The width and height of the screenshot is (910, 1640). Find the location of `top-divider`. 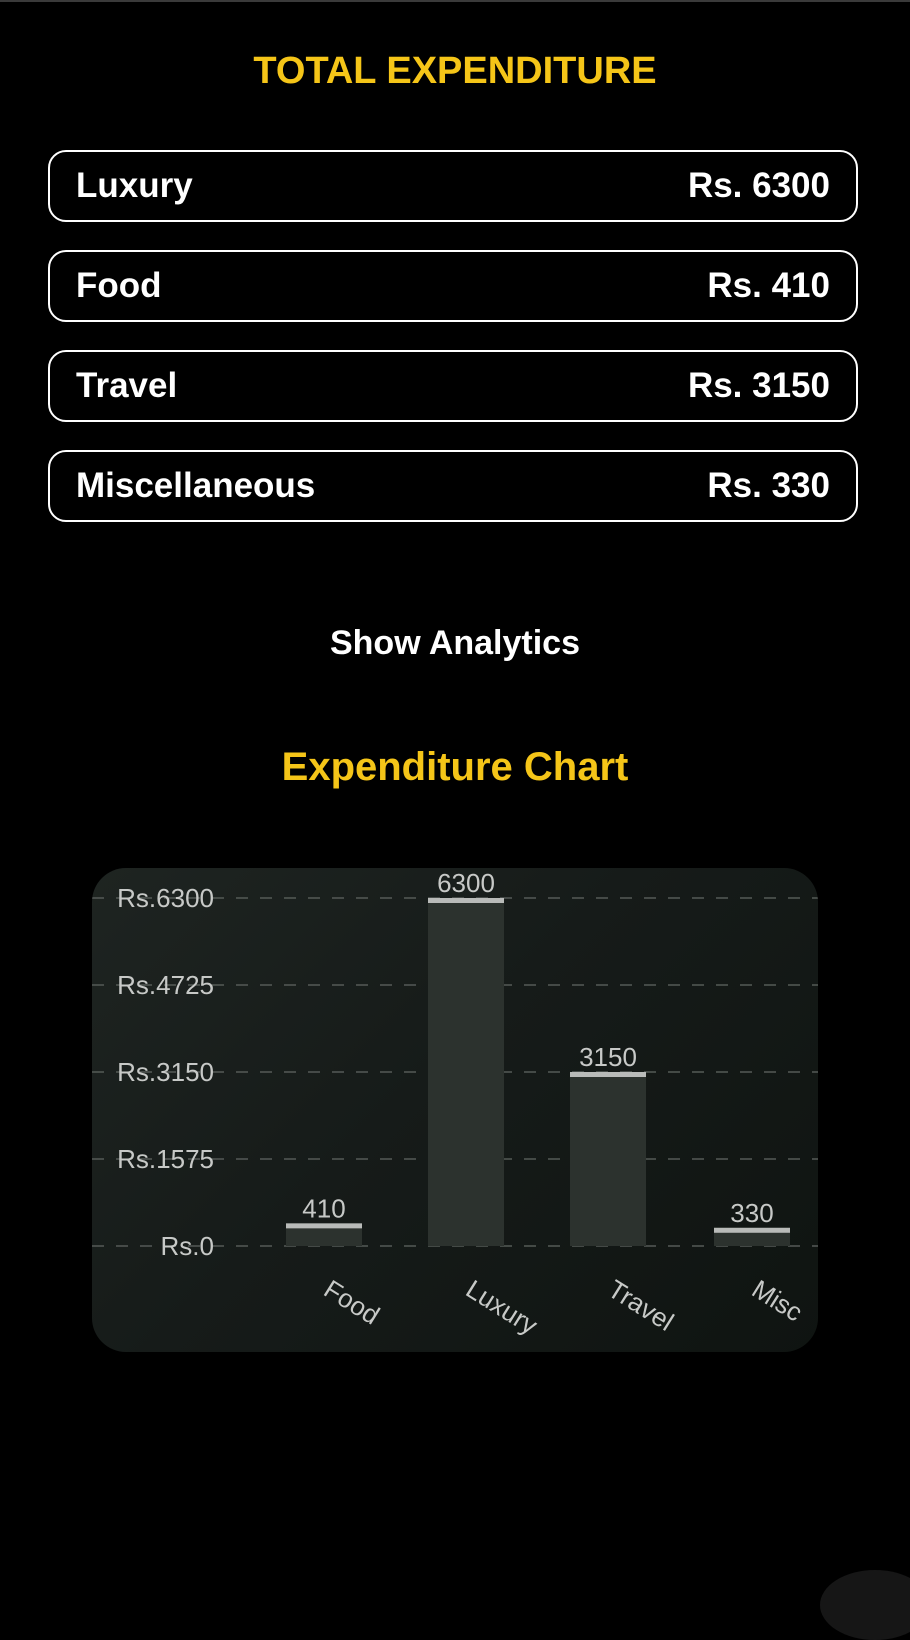

top-divider is located at coordinates (455, 1).